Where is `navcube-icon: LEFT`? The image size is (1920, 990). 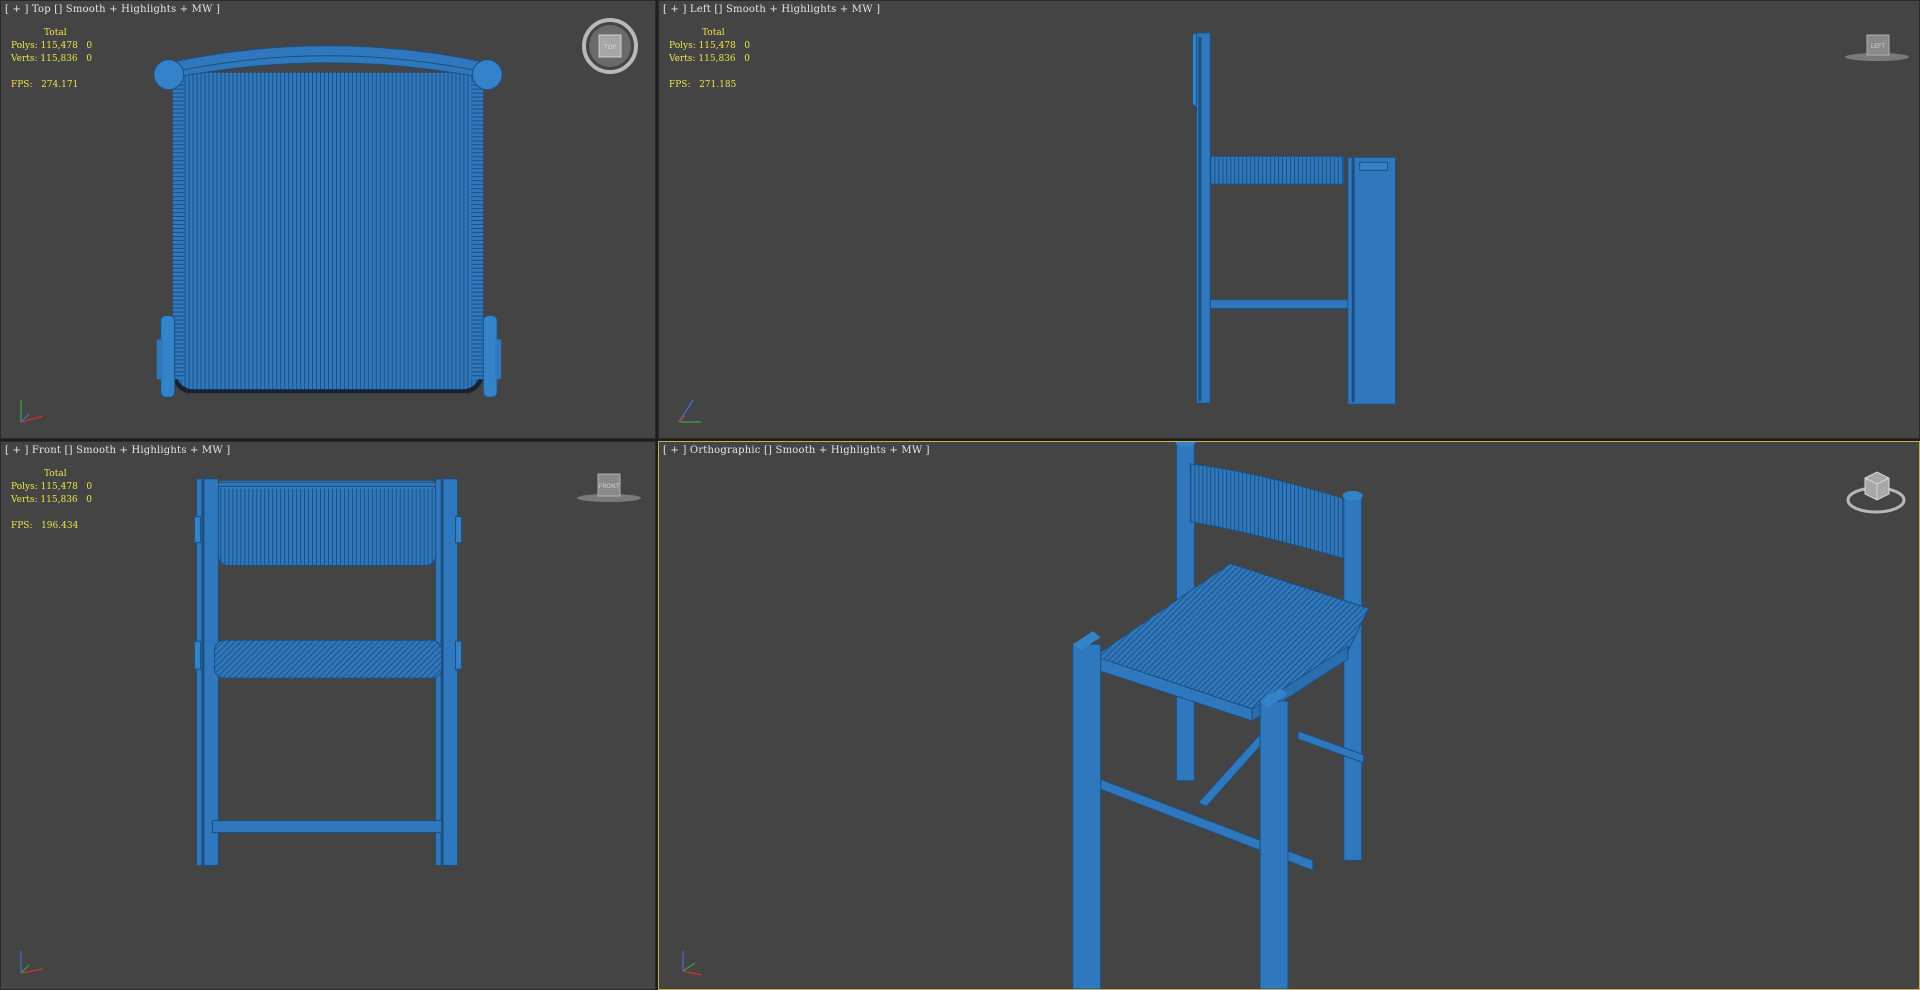 navcube-icon: LEFT is located at coordinates (1877, 47).